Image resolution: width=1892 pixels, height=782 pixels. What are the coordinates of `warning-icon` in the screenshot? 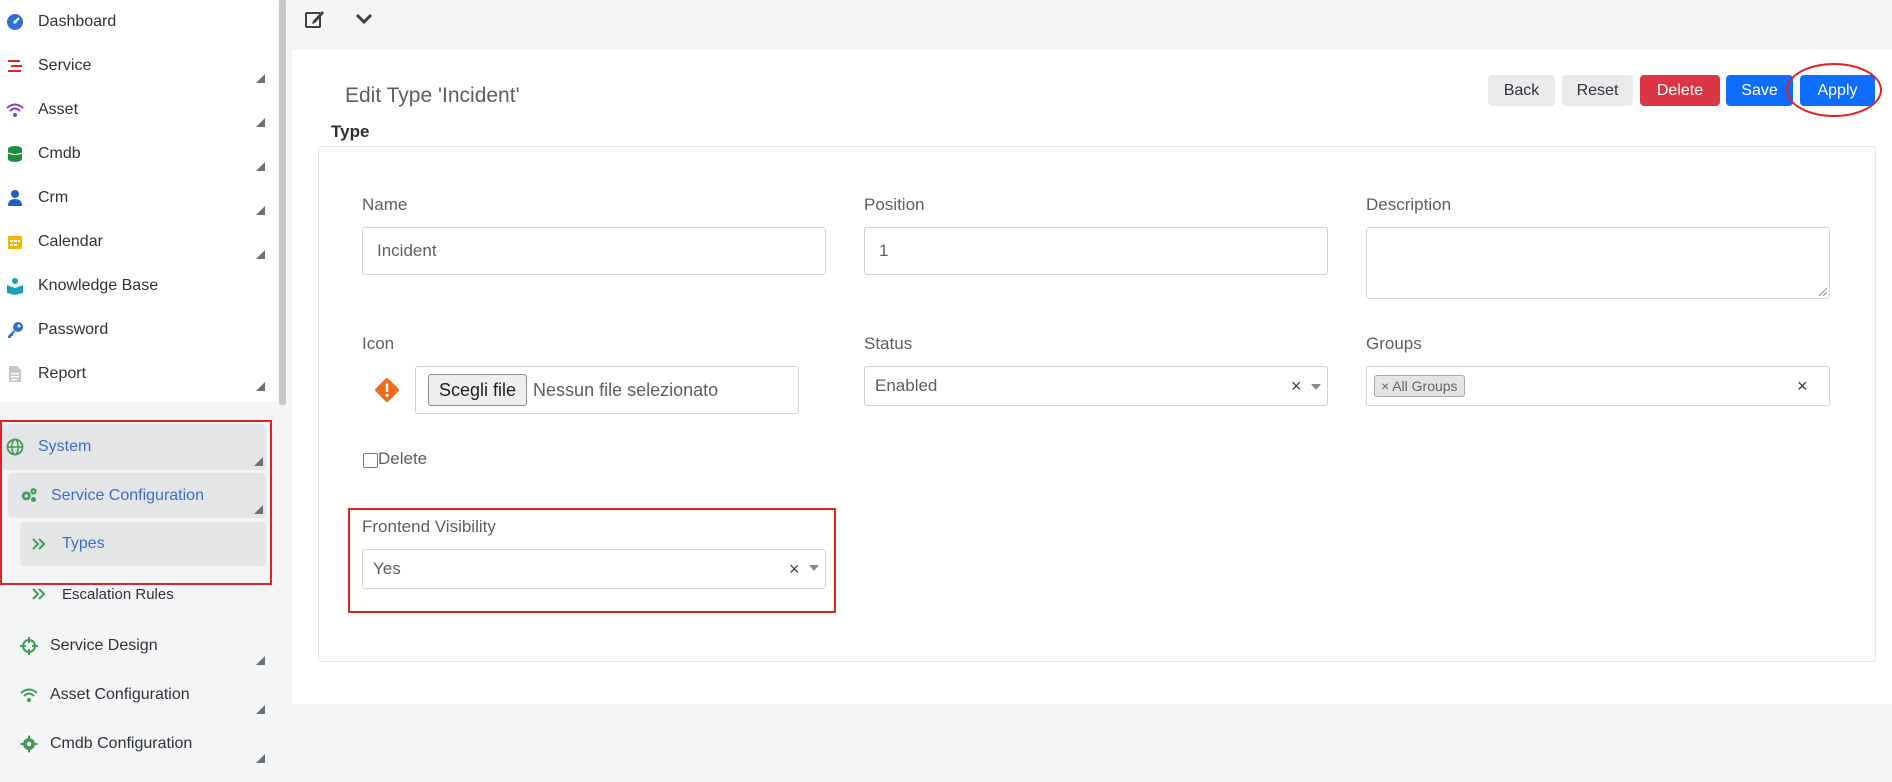 It's located at (387, 390).